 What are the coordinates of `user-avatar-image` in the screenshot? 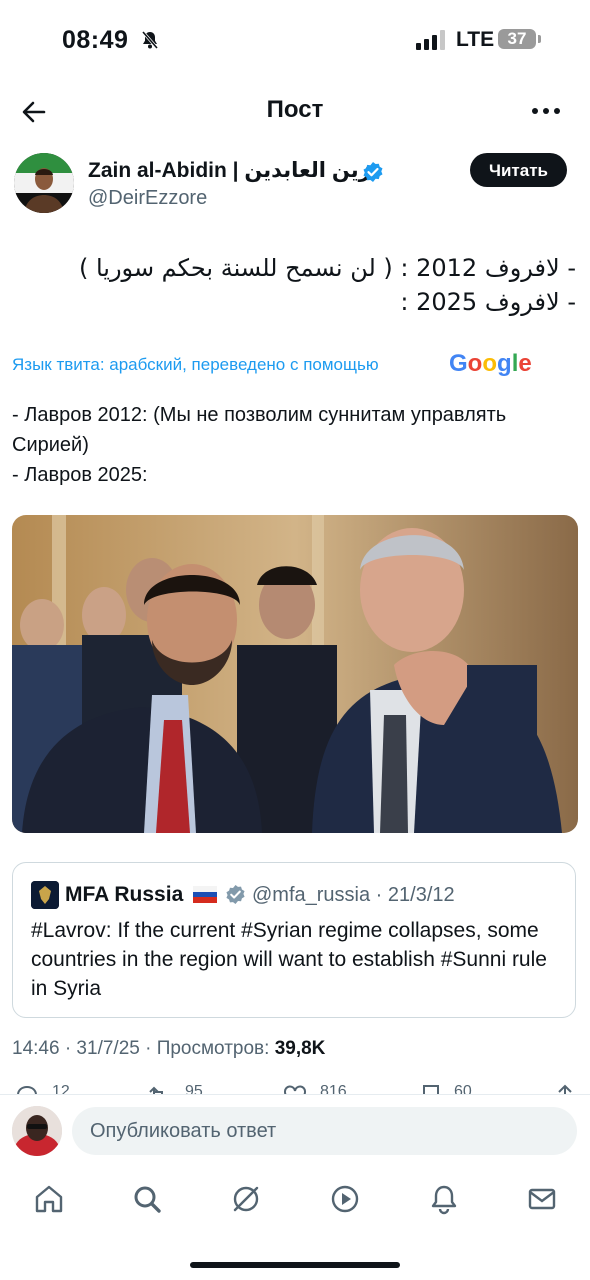 It's located at (37, 1131).